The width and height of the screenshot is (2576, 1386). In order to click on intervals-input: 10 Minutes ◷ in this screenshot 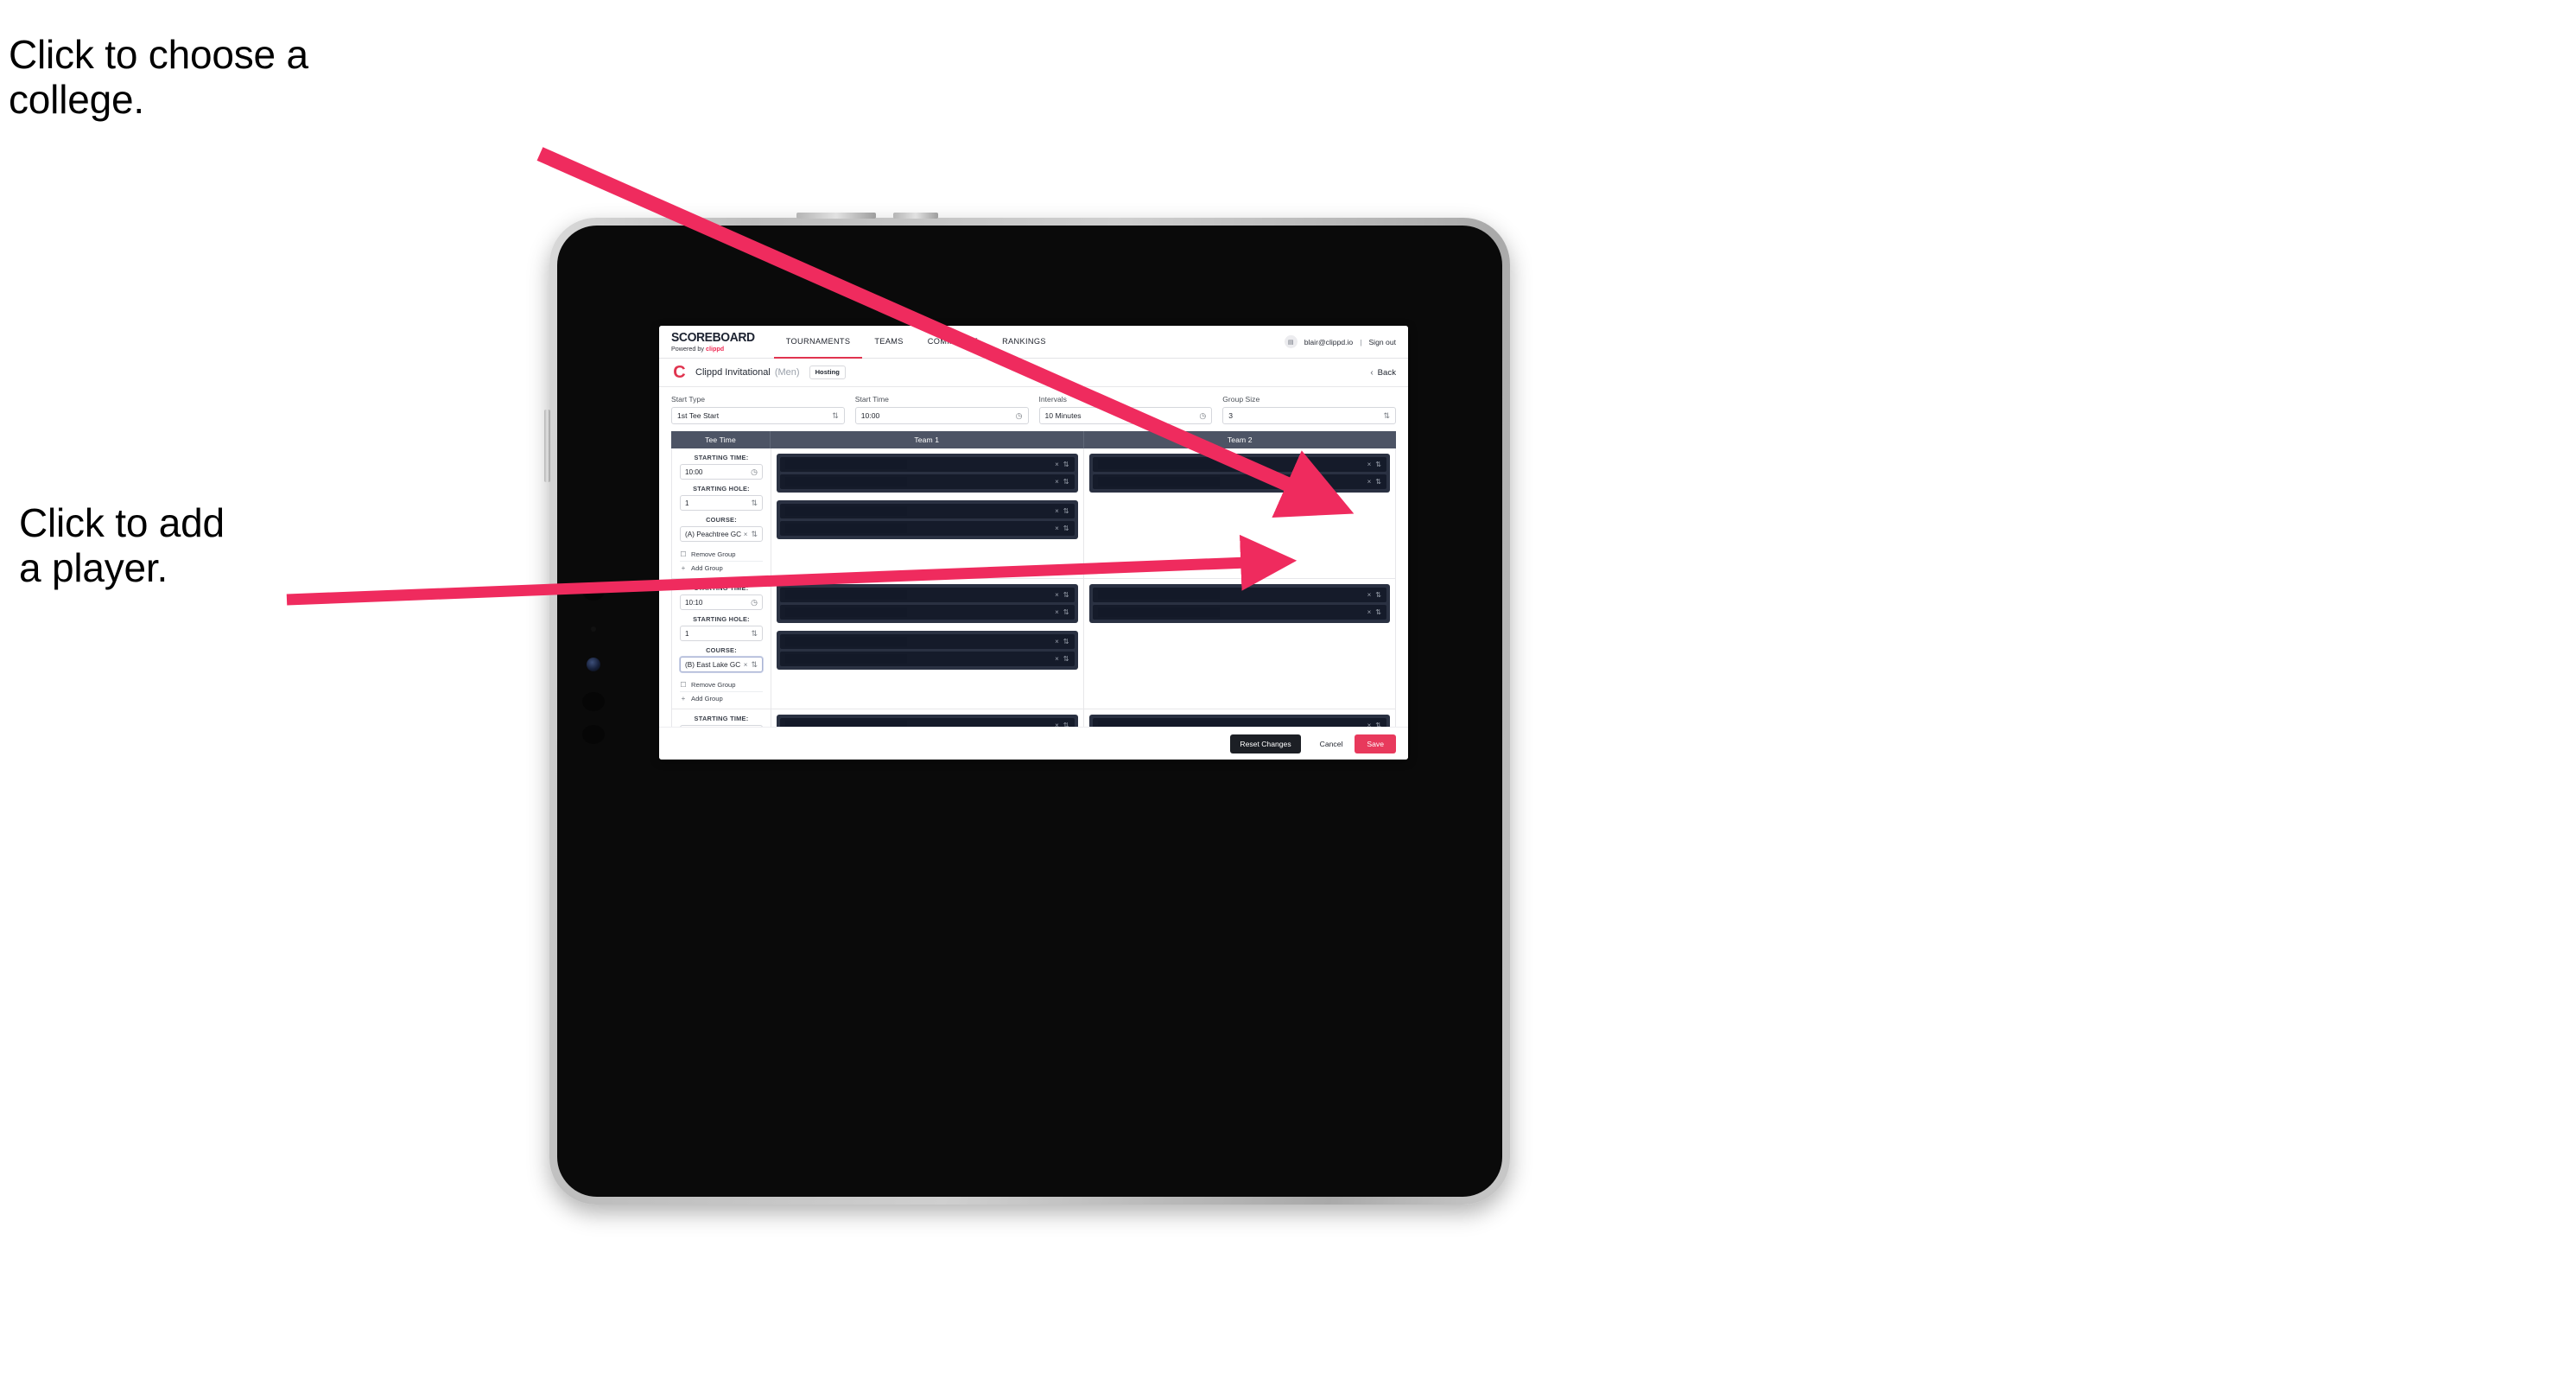, I will do `click(1125, 415)`.